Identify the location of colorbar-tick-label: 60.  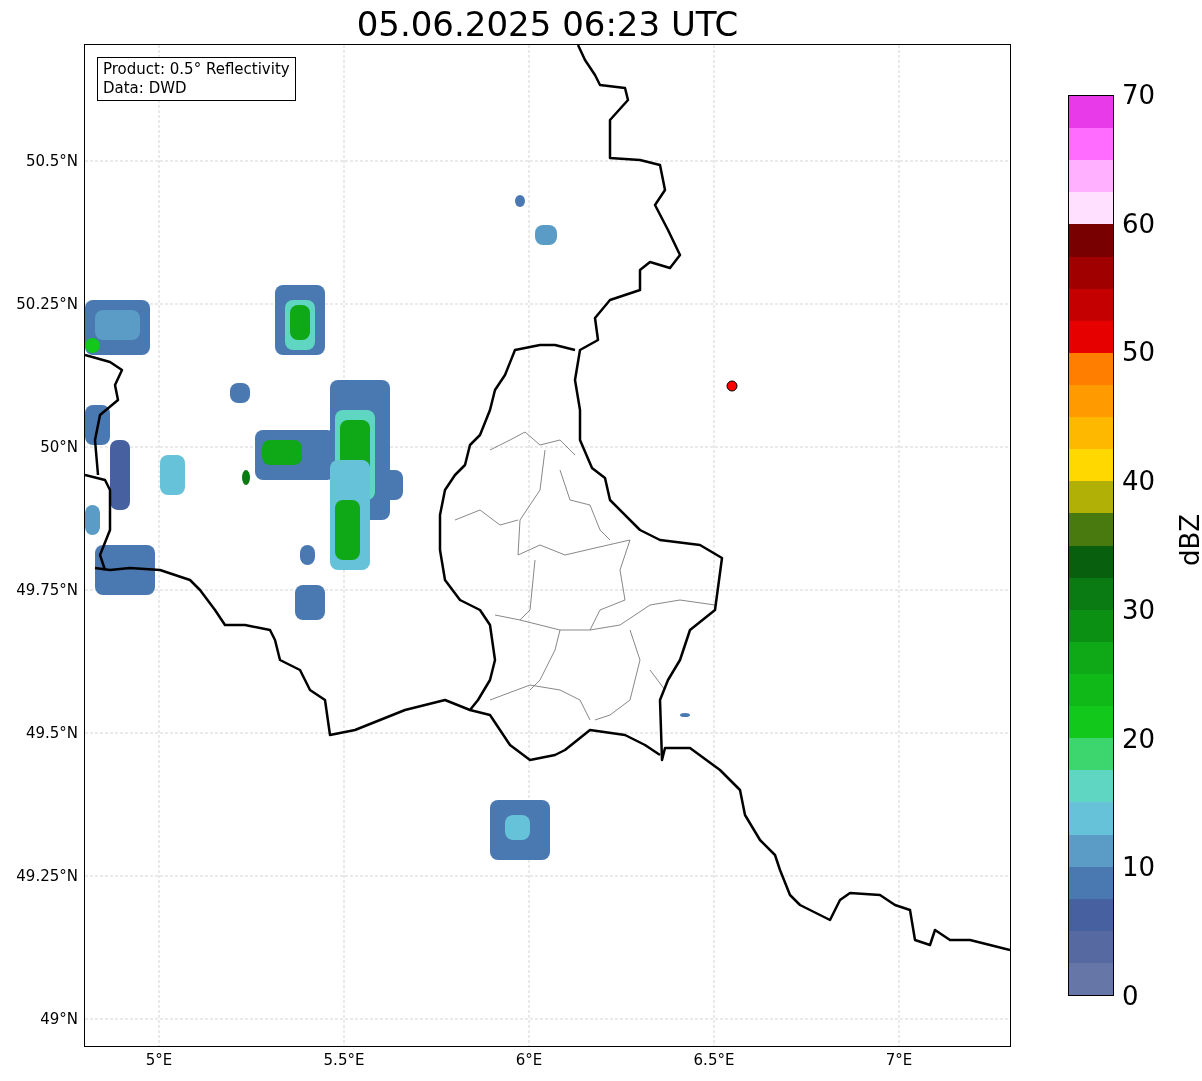
(1139, 223).